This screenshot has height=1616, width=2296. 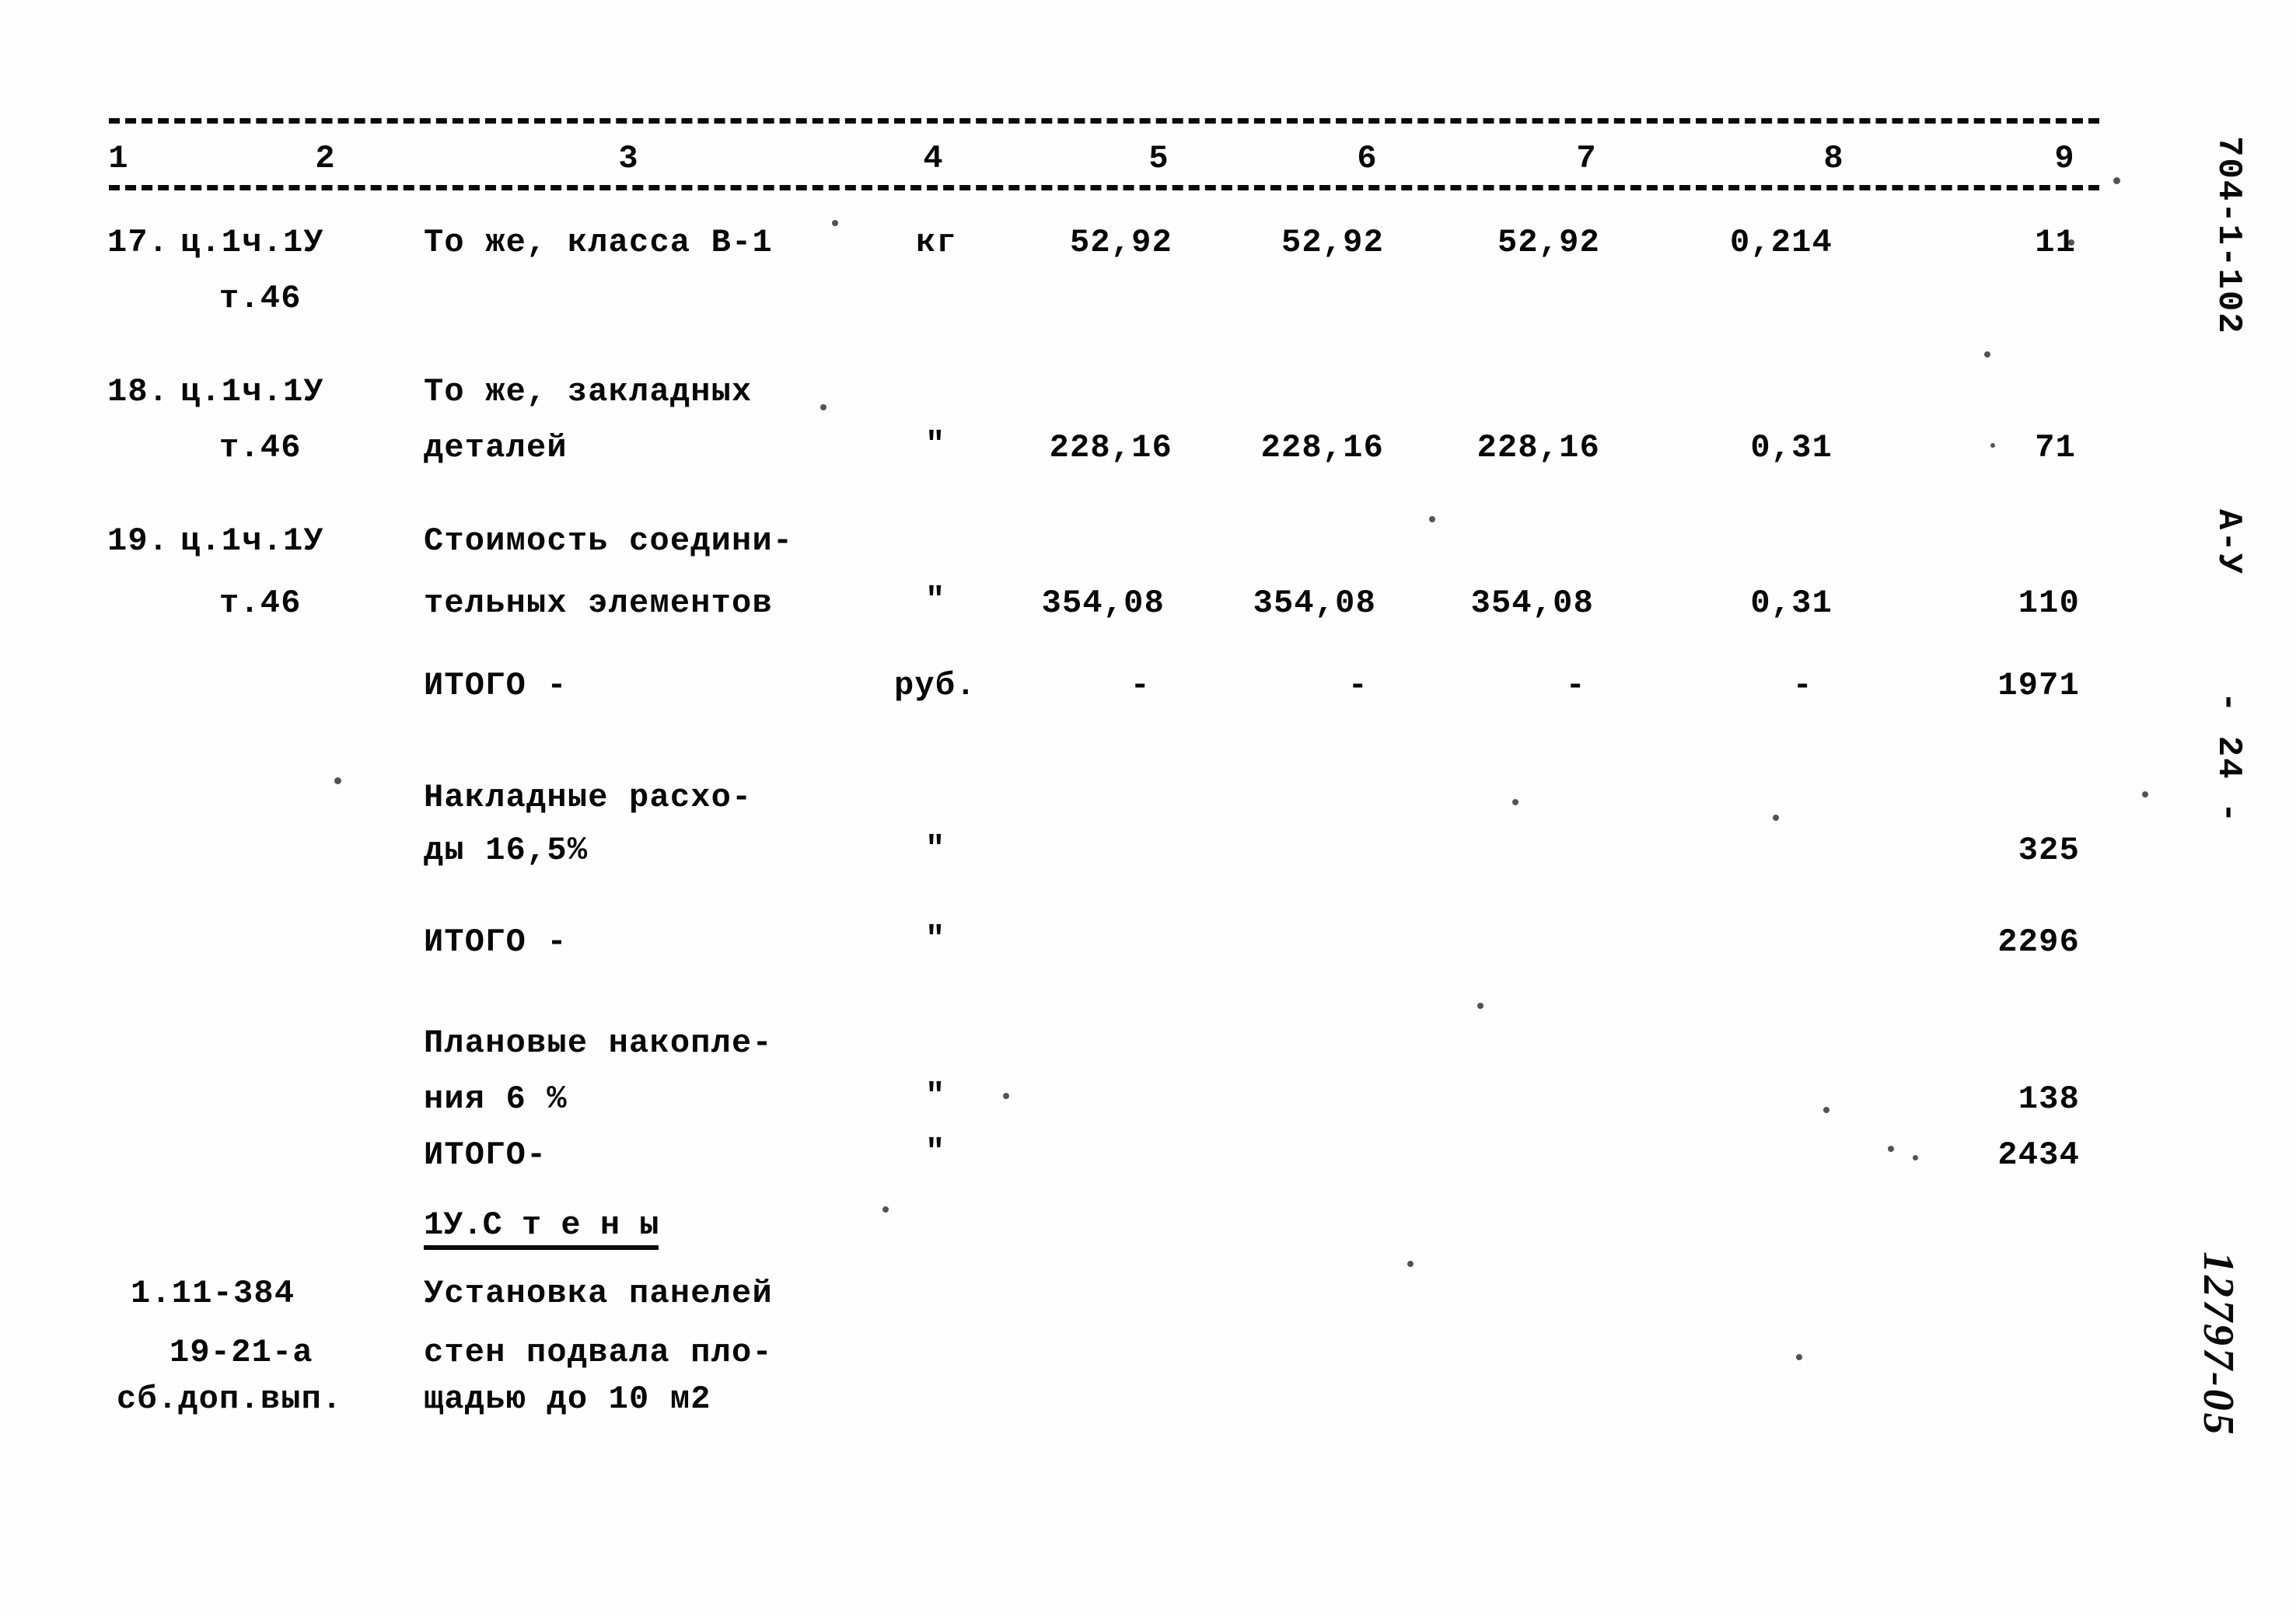 I want to click on table-top-dashed-rule, so click(x=1104, y=121).